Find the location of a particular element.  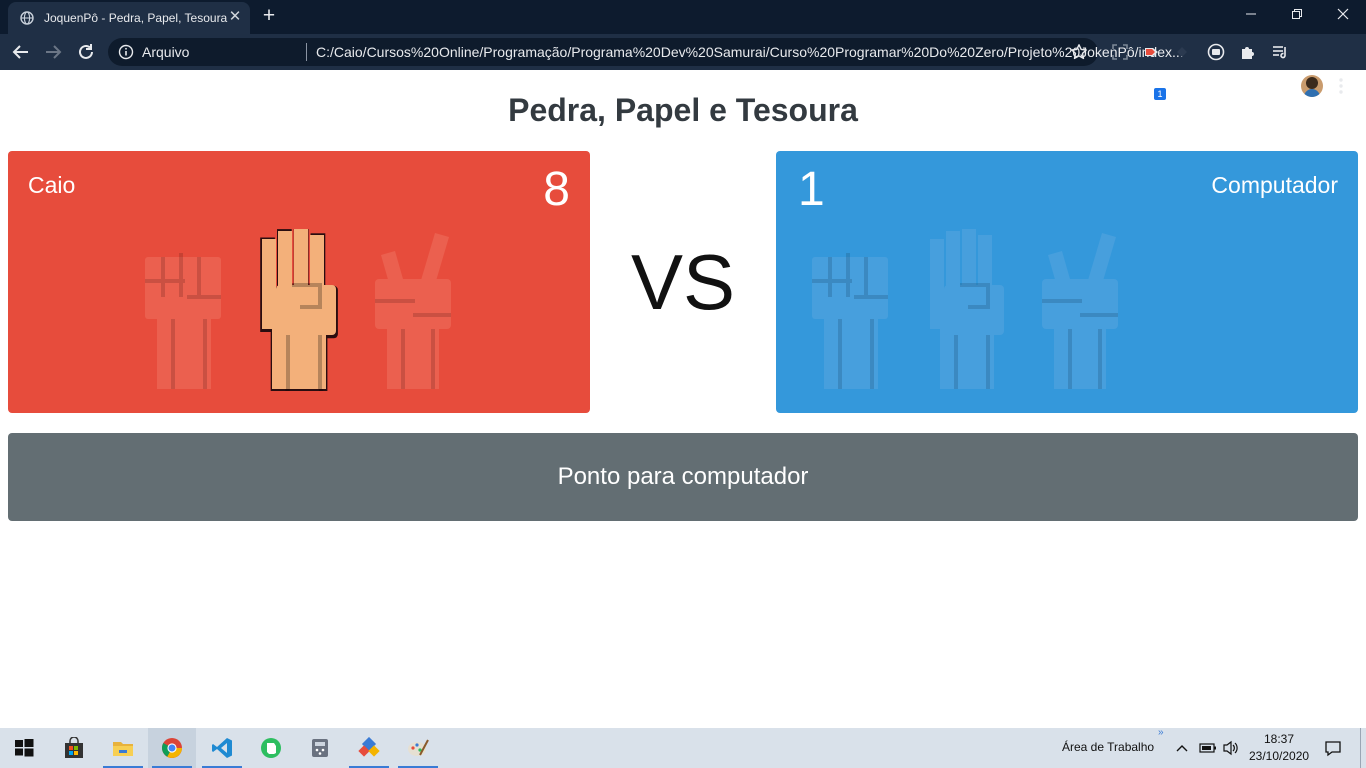

chrome-icon is located at coordinates (172, 748).